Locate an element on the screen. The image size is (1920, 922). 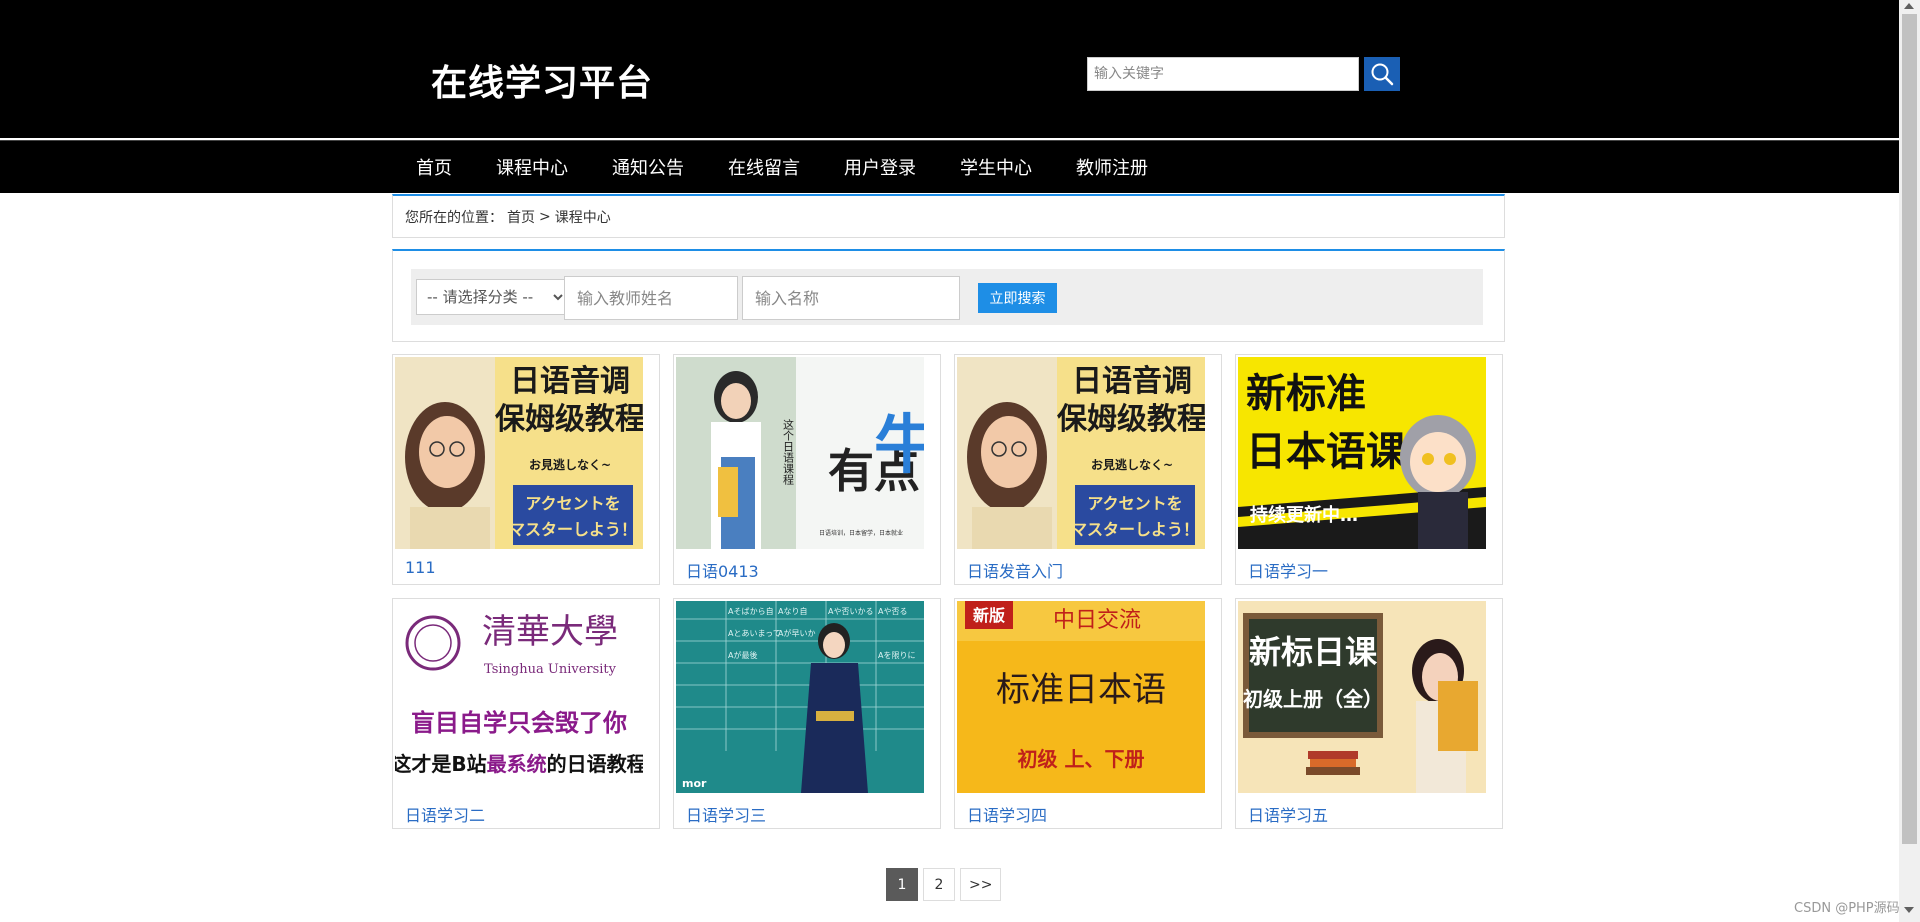
search-button is located at coordinates (1382, 74).